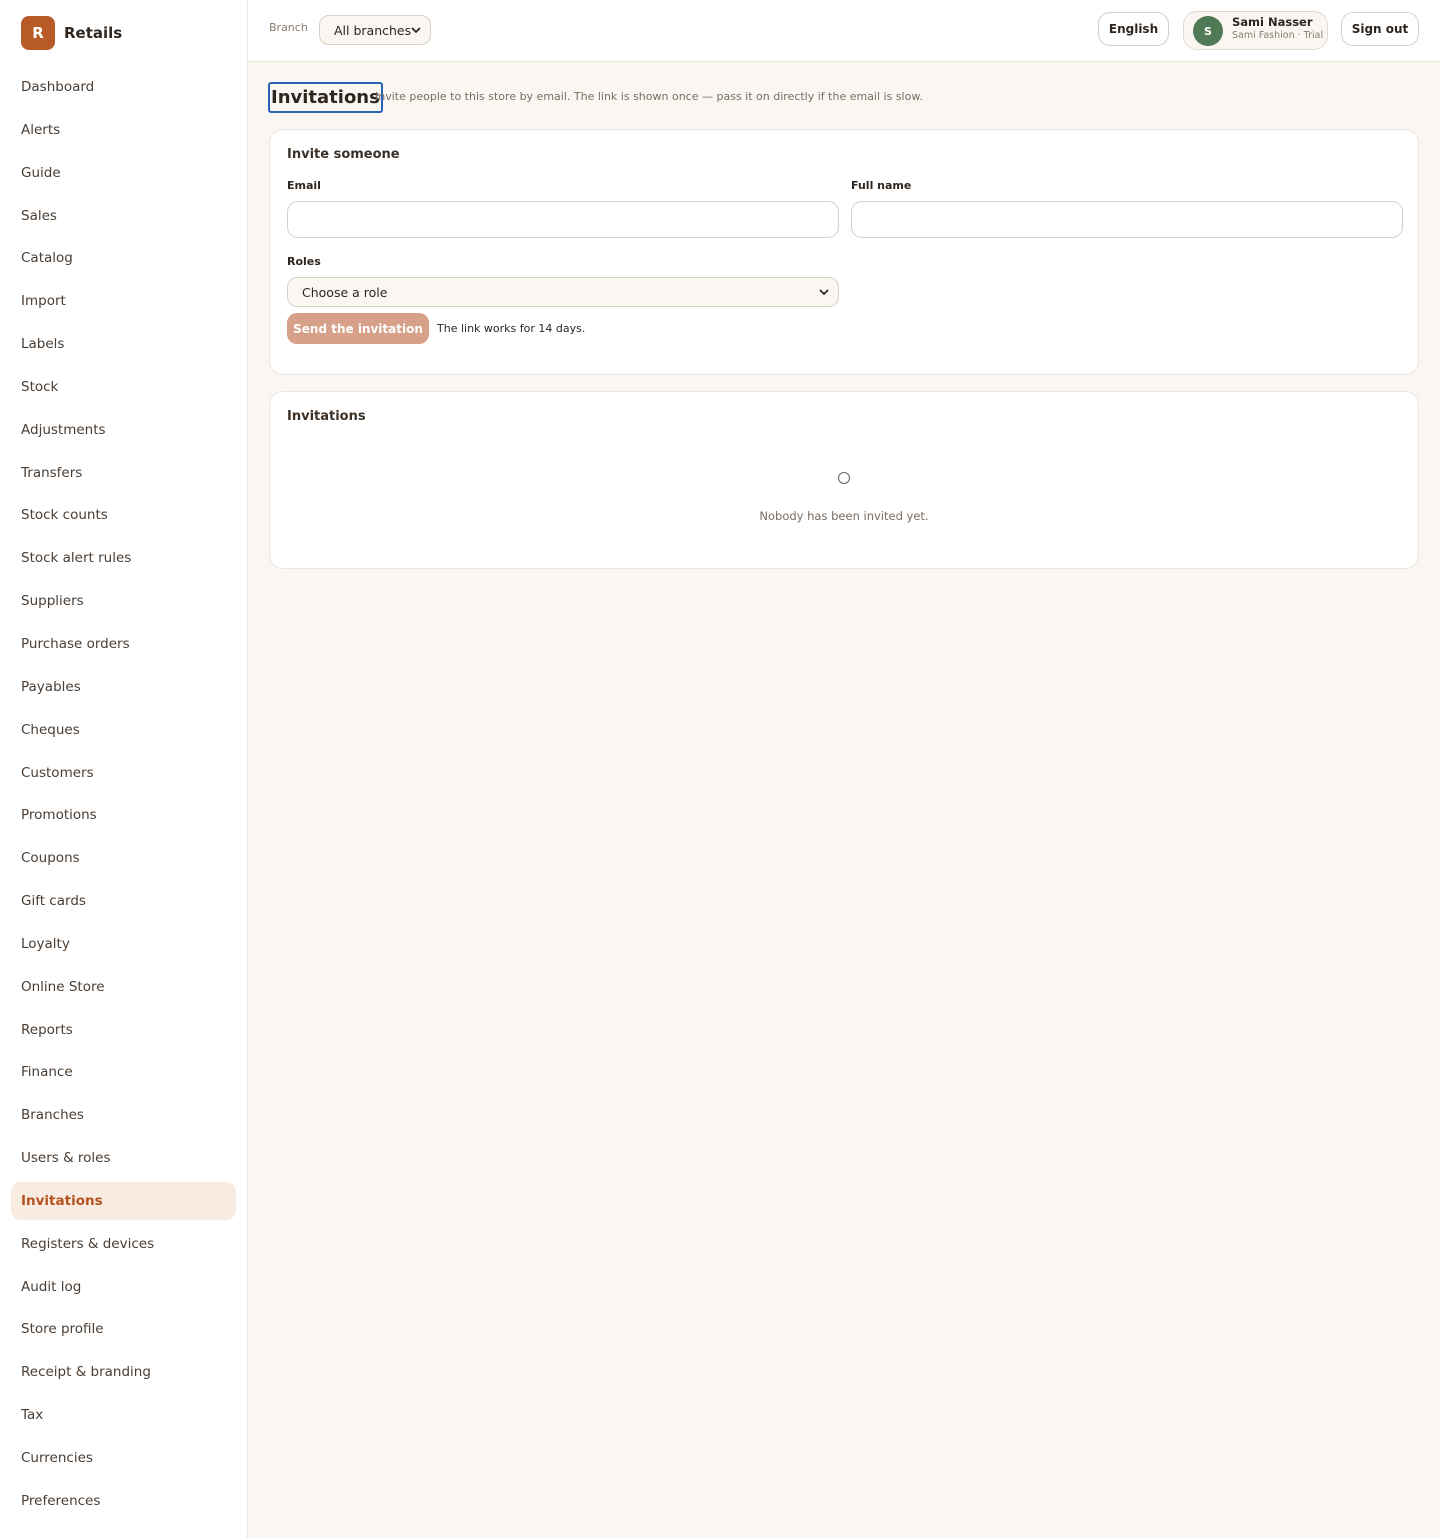 This screenshot has height=1538, width=1440. I want to click on sidebar-item-label: Online Store, so click(63, 986).